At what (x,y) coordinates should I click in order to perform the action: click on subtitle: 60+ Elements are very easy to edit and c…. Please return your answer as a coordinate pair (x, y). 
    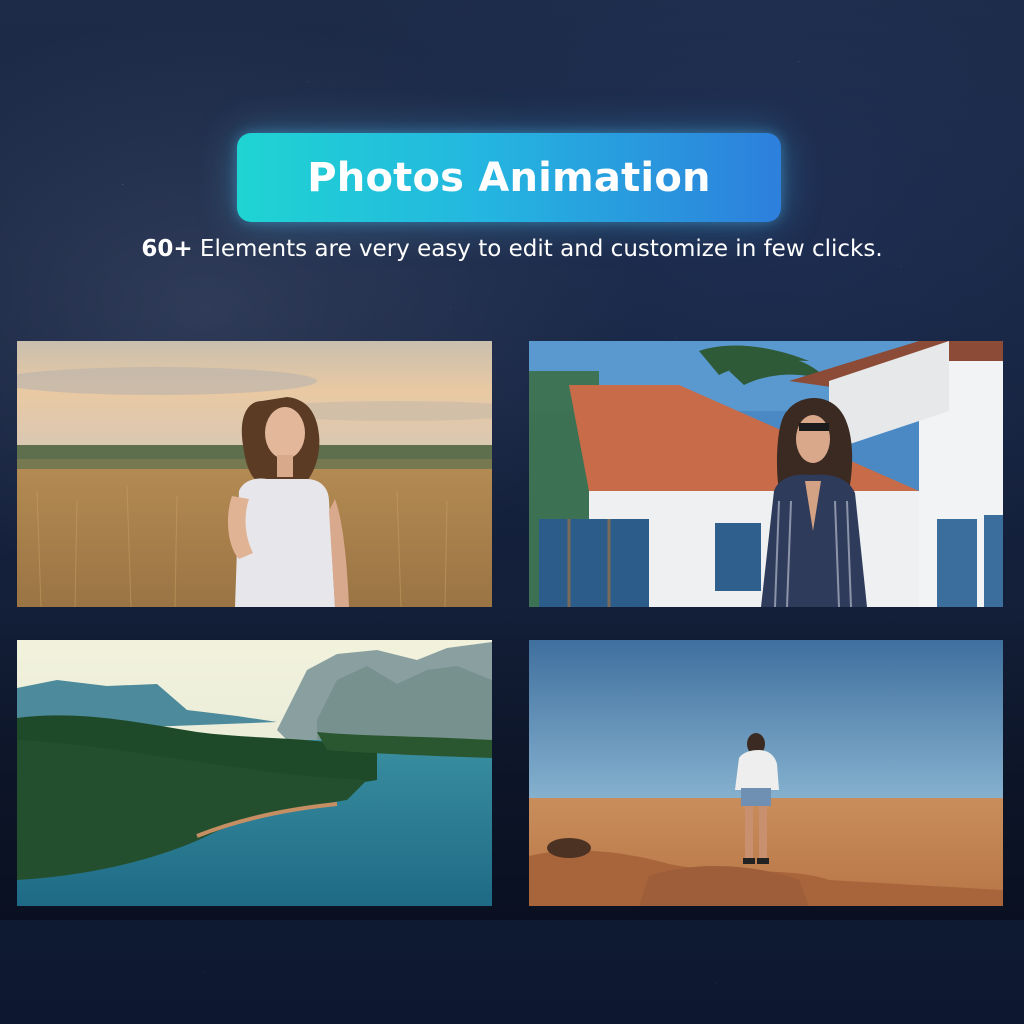
    Looking at the image, I should click on (512, 249).